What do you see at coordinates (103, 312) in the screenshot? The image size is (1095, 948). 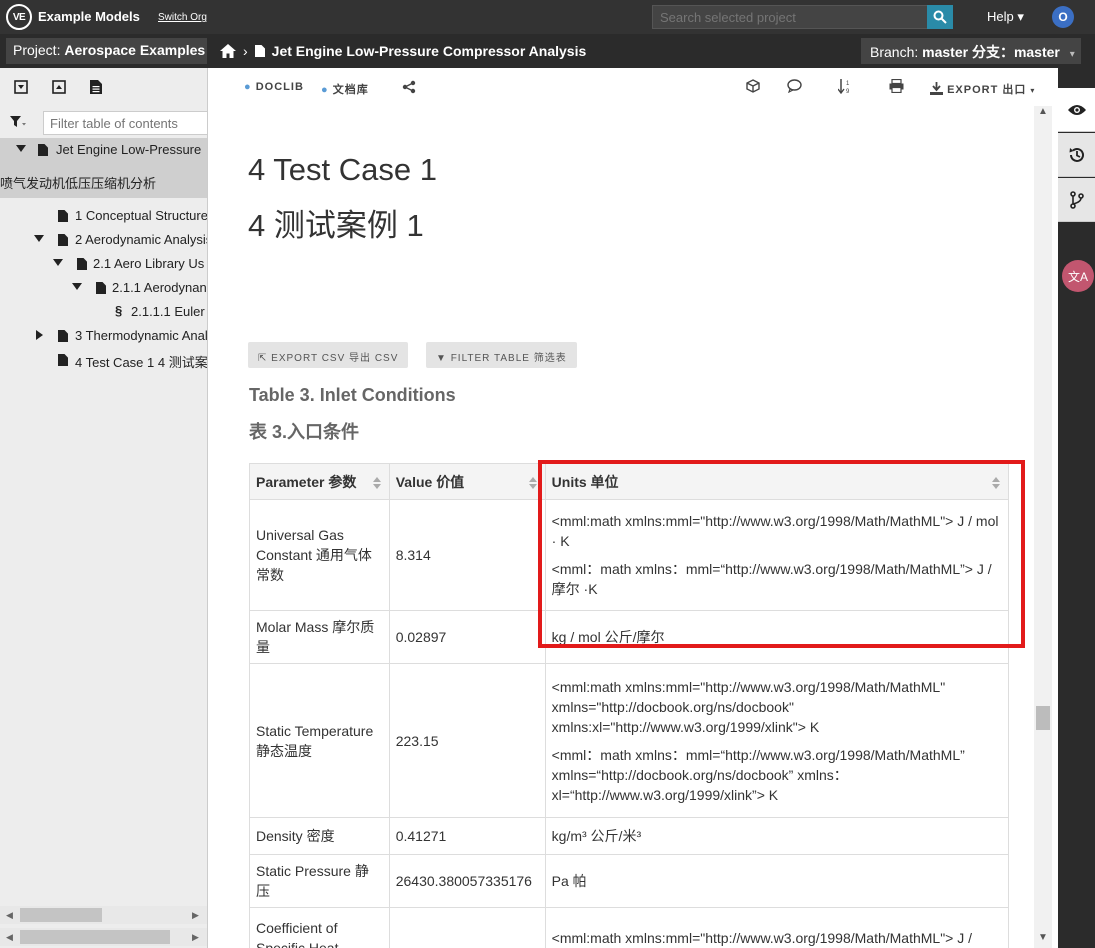 I see `toc-item: § 2.1.1.1 Euler` at bounding box center [103, 312].